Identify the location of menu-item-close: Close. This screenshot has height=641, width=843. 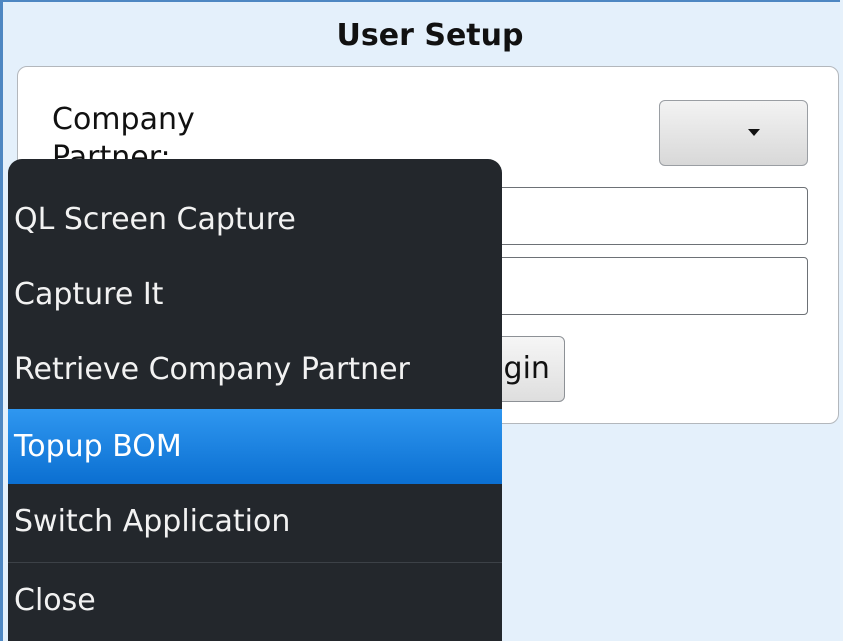
(255, 600).